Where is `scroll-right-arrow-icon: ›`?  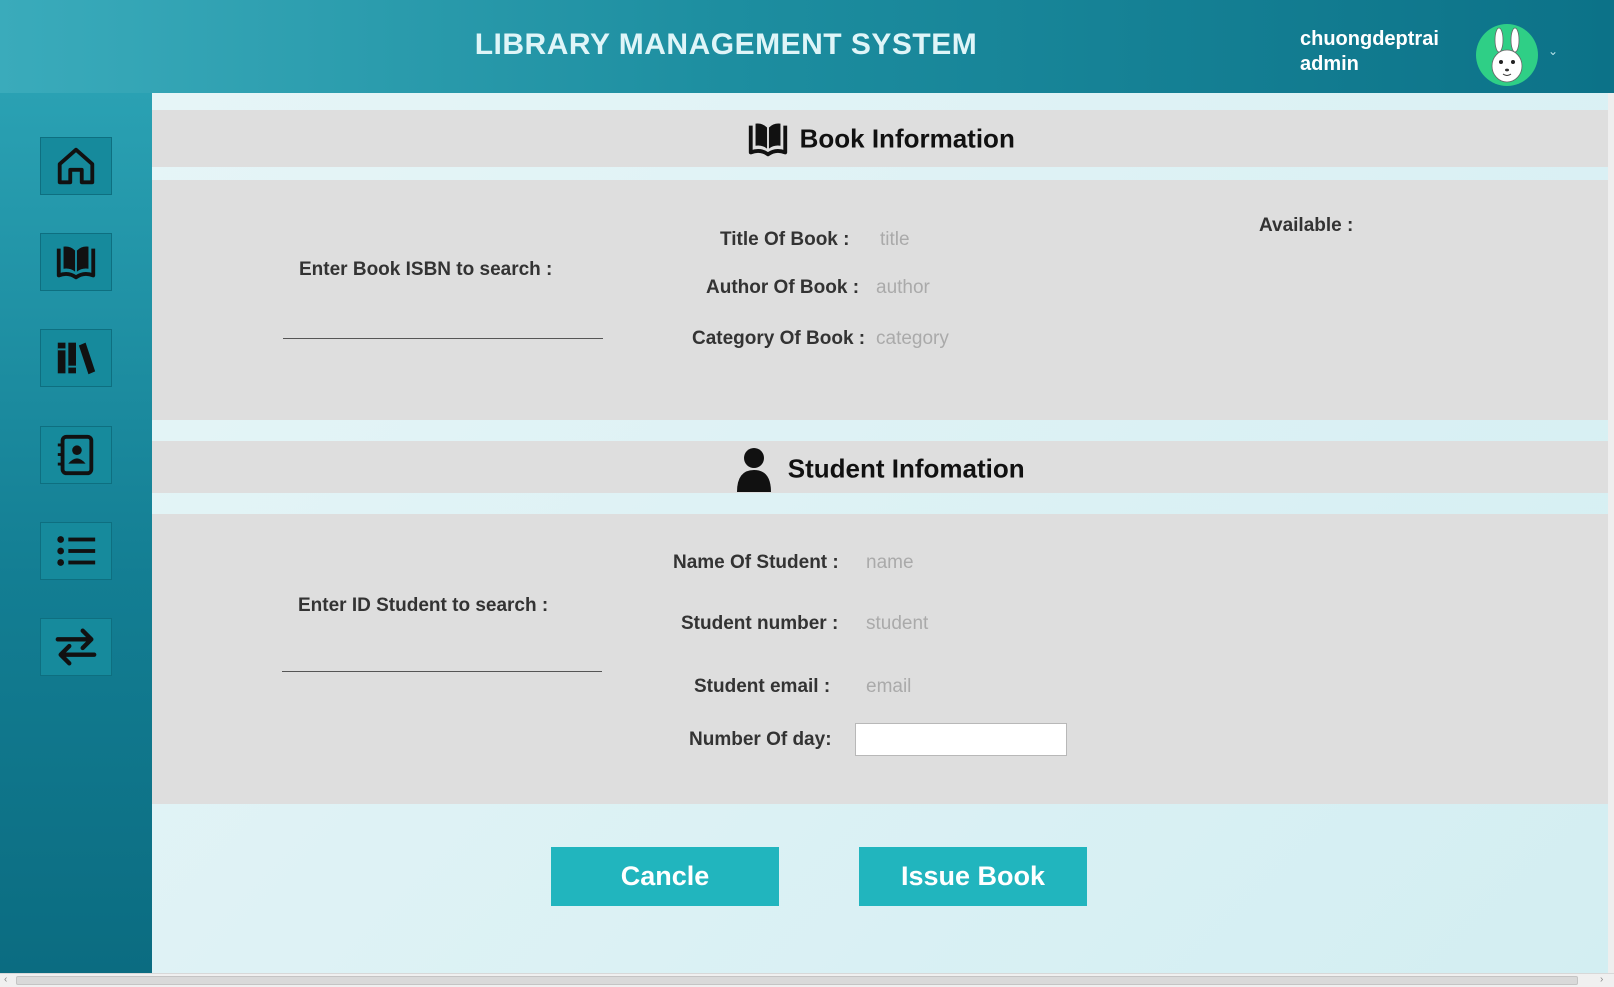 scroll-right-arrow-icon: › is located at coordinates (1601, 979).